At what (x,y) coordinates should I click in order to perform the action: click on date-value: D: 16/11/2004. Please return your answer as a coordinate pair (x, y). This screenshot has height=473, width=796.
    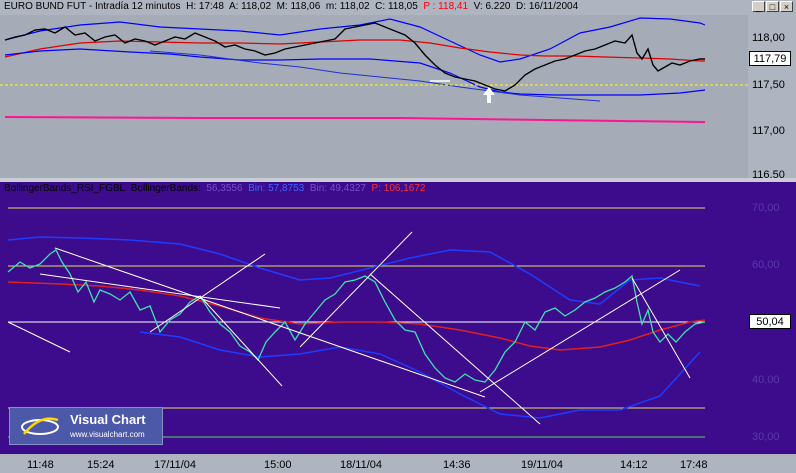
    Looking at the image, I should click on (547, 6).